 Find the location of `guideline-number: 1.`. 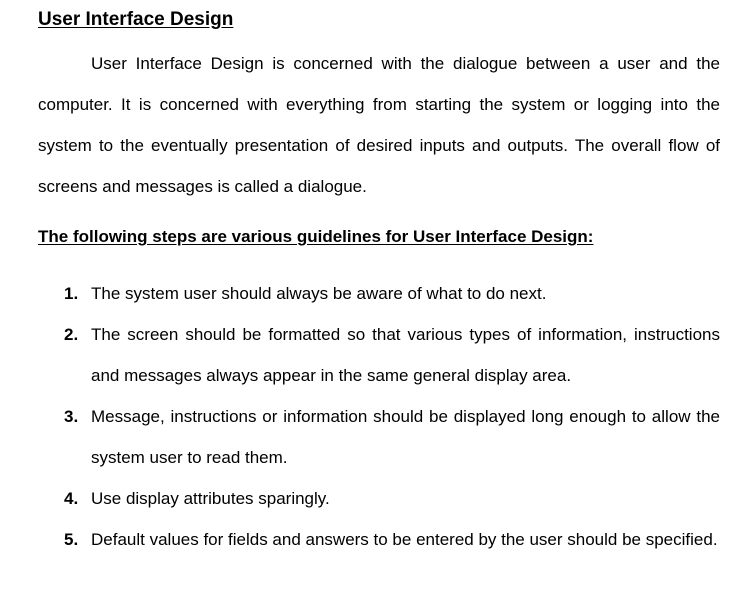

guideline-number: 1. is located at coordinates (71, 293).